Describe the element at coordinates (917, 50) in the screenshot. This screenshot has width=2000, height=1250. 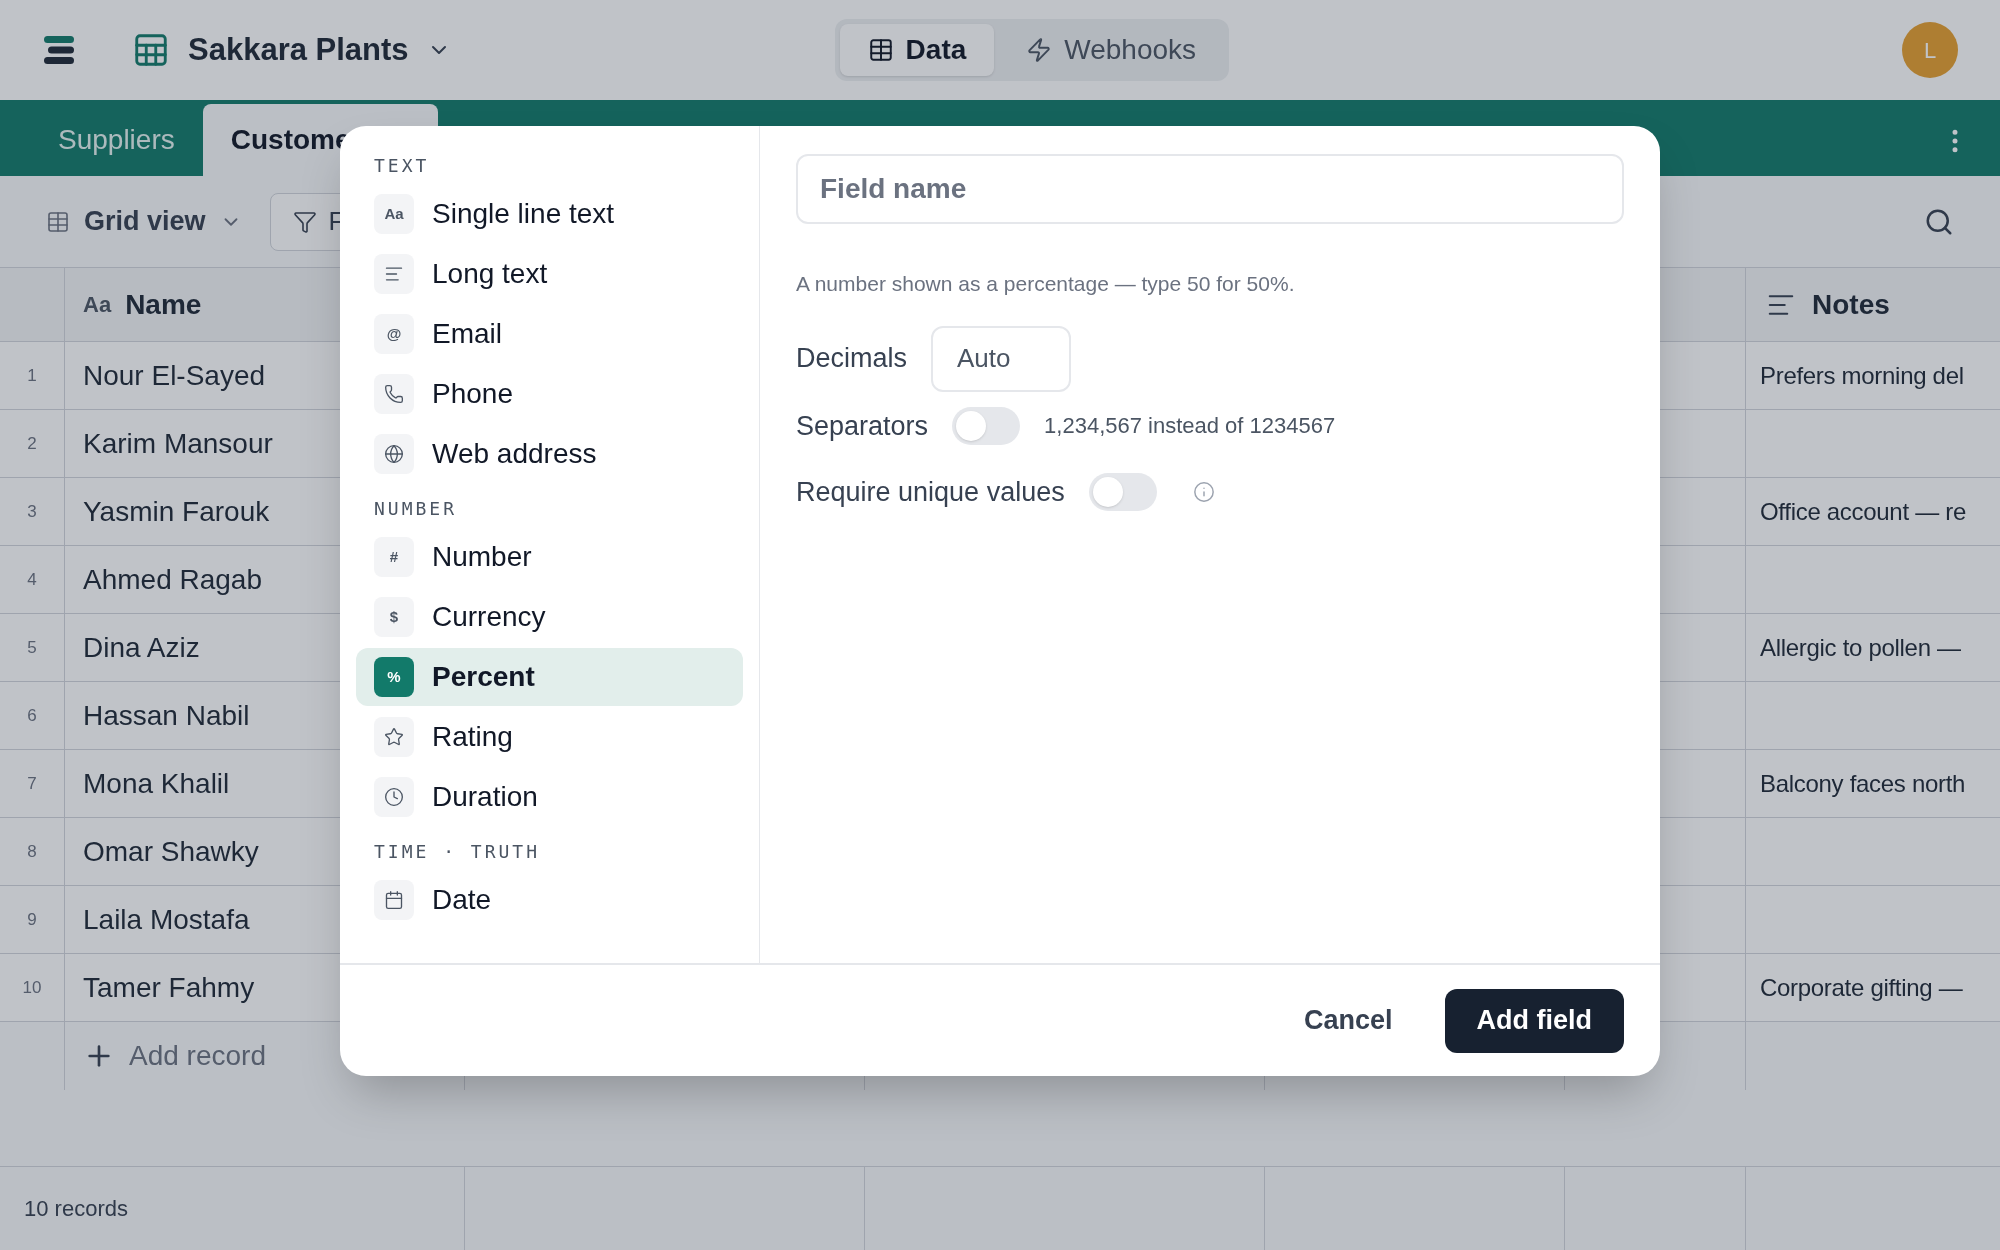
I see `view-tab: Data` at that location.